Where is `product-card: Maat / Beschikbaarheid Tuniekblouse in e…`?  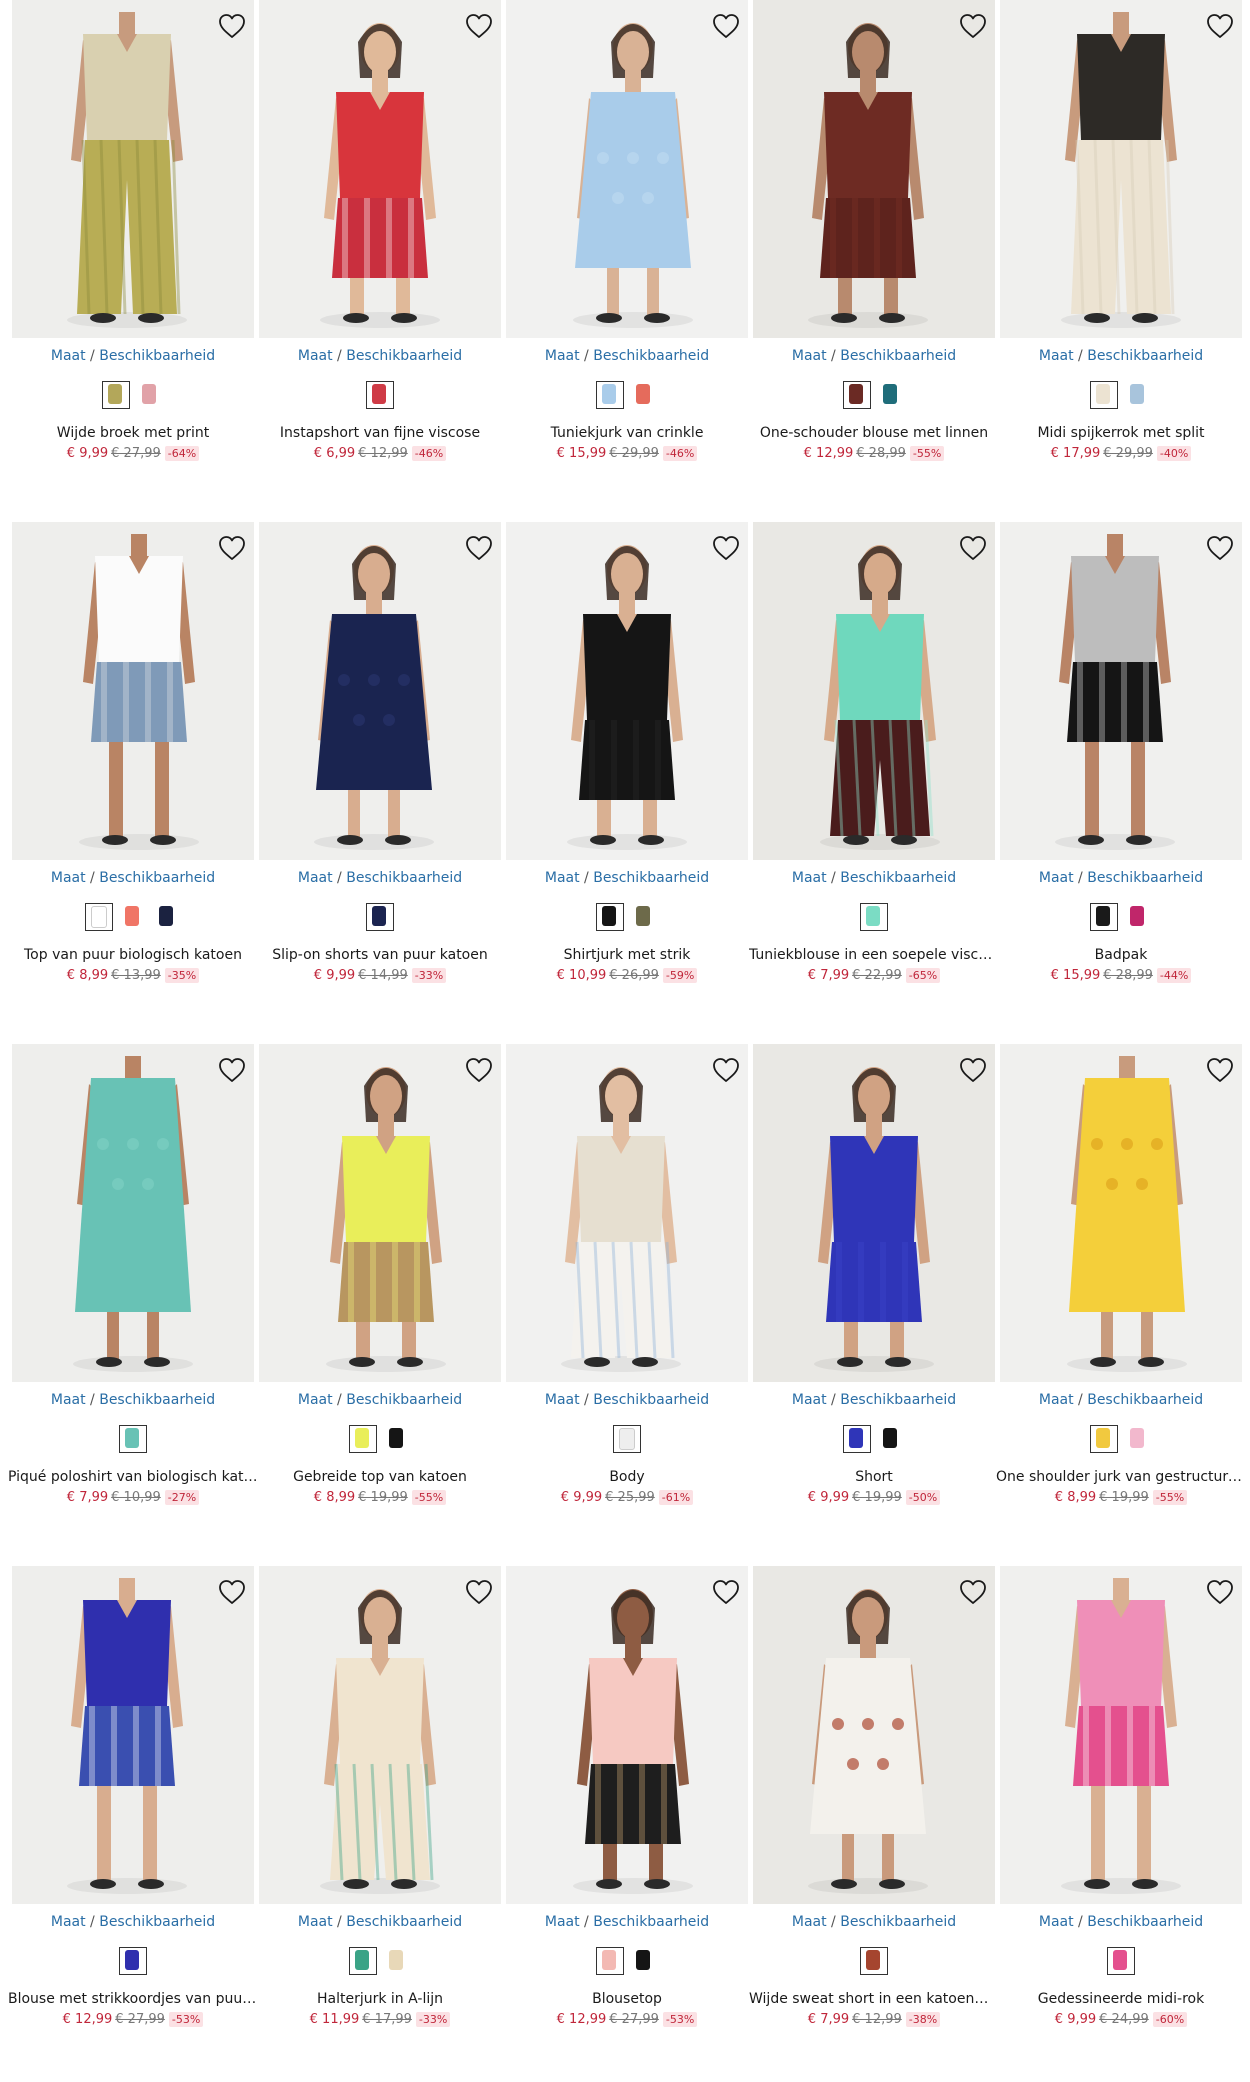
product-card: Maat / Beschikbaarheid Tuniekblouse in e… is located at coordinates (874, 762).